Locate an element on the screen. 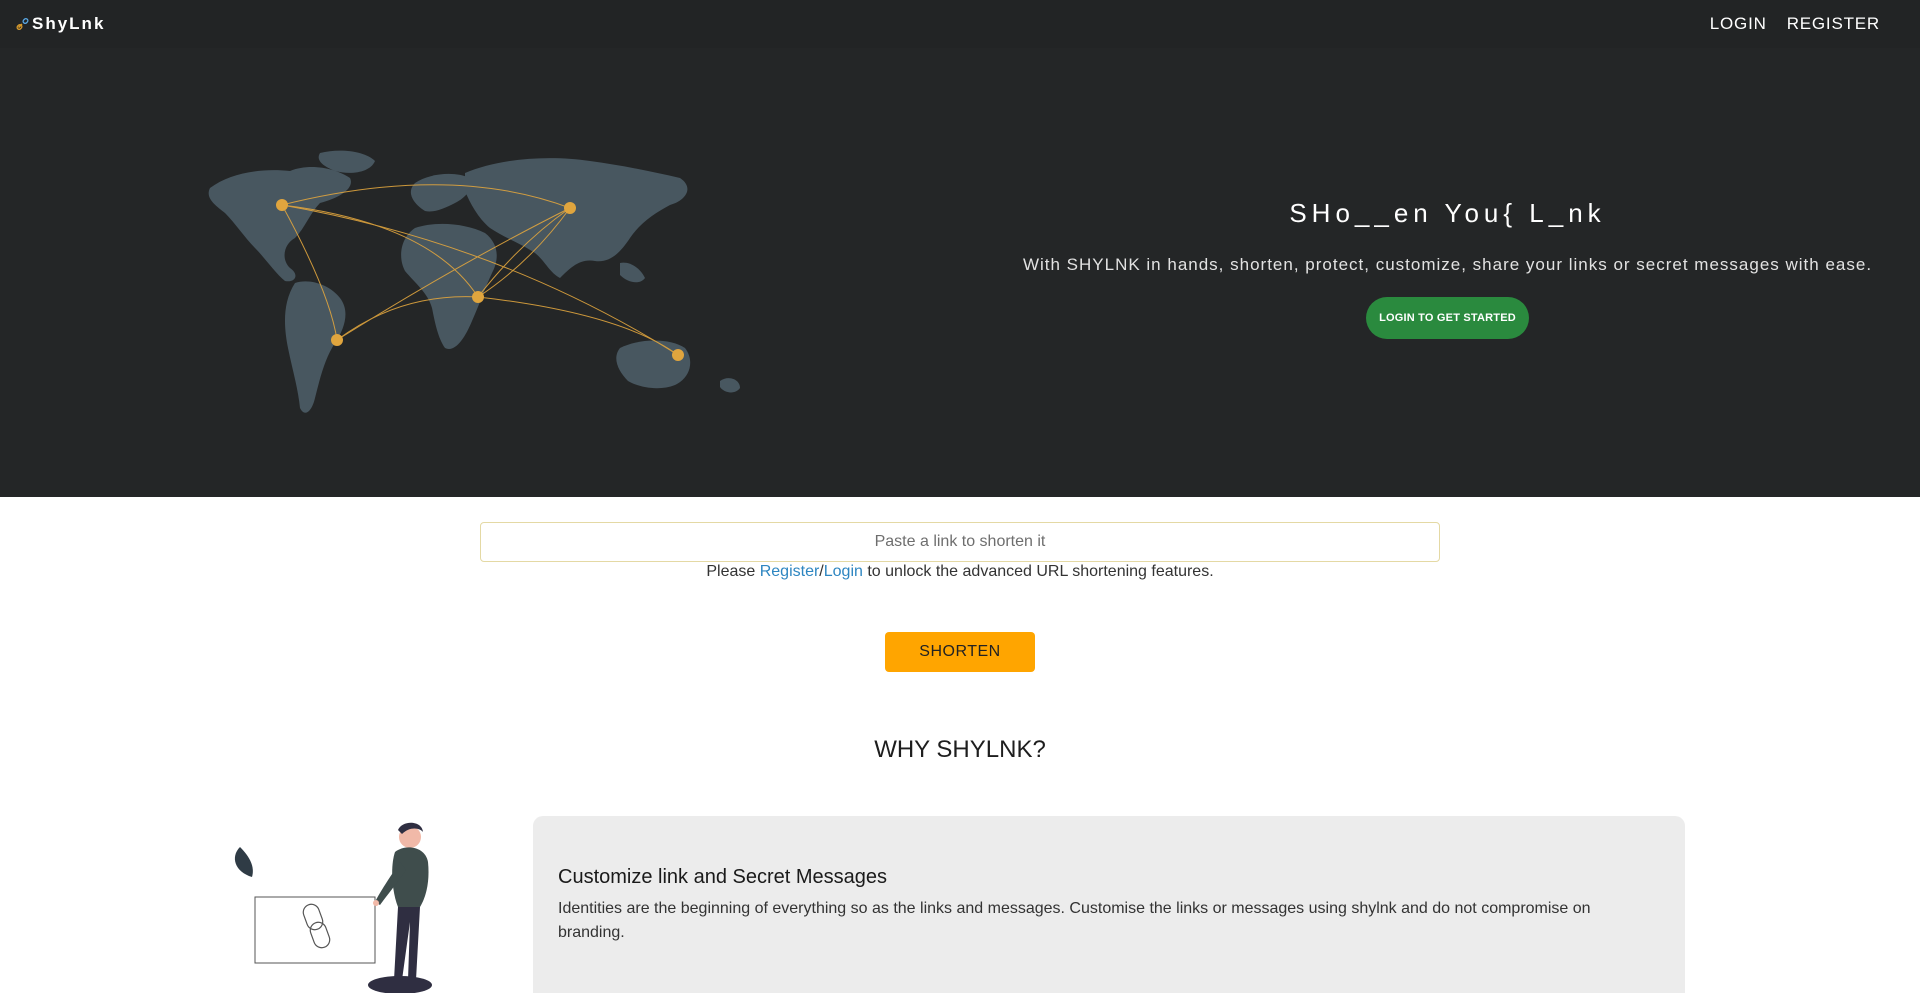  nav-register-link: REGISTER is located at coordinates (1833, 24).